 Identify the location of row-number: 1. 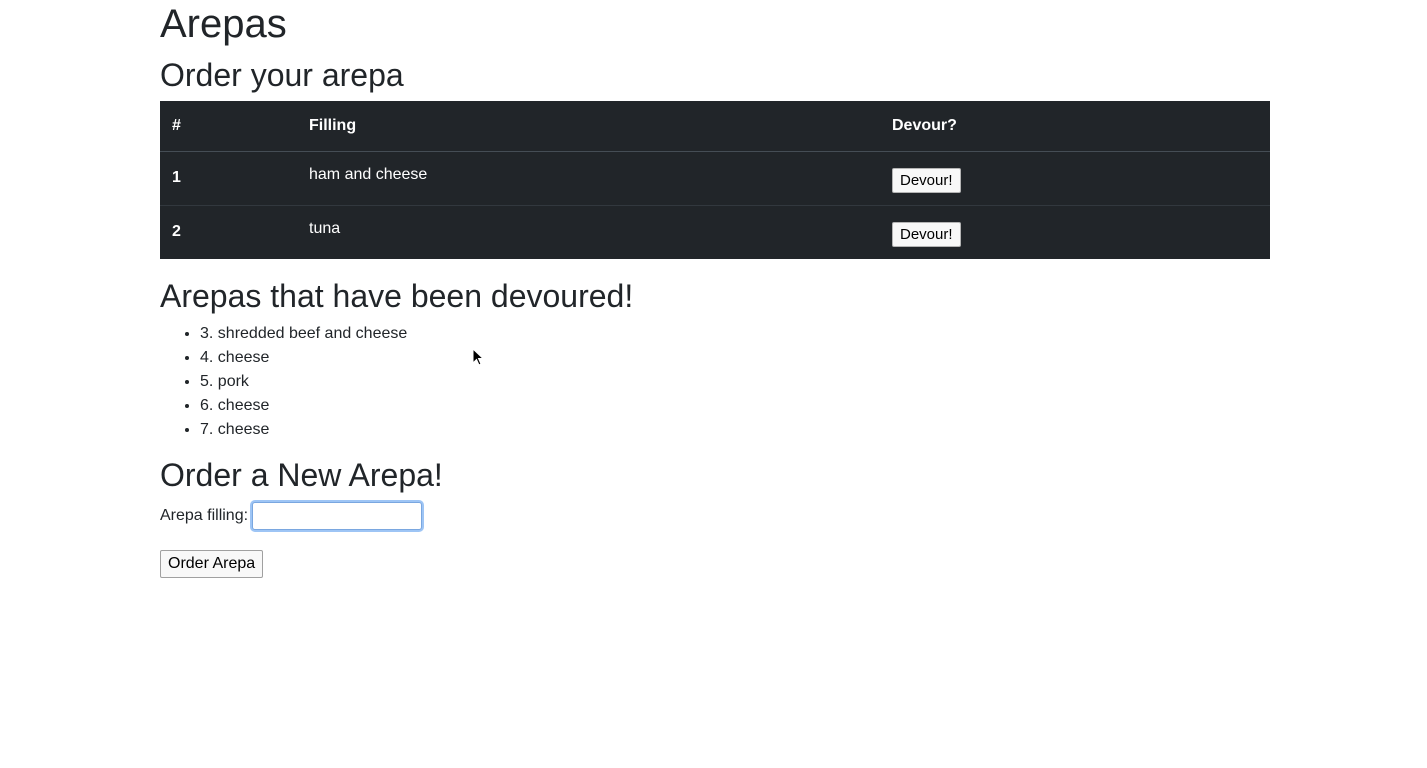
(228, 177).